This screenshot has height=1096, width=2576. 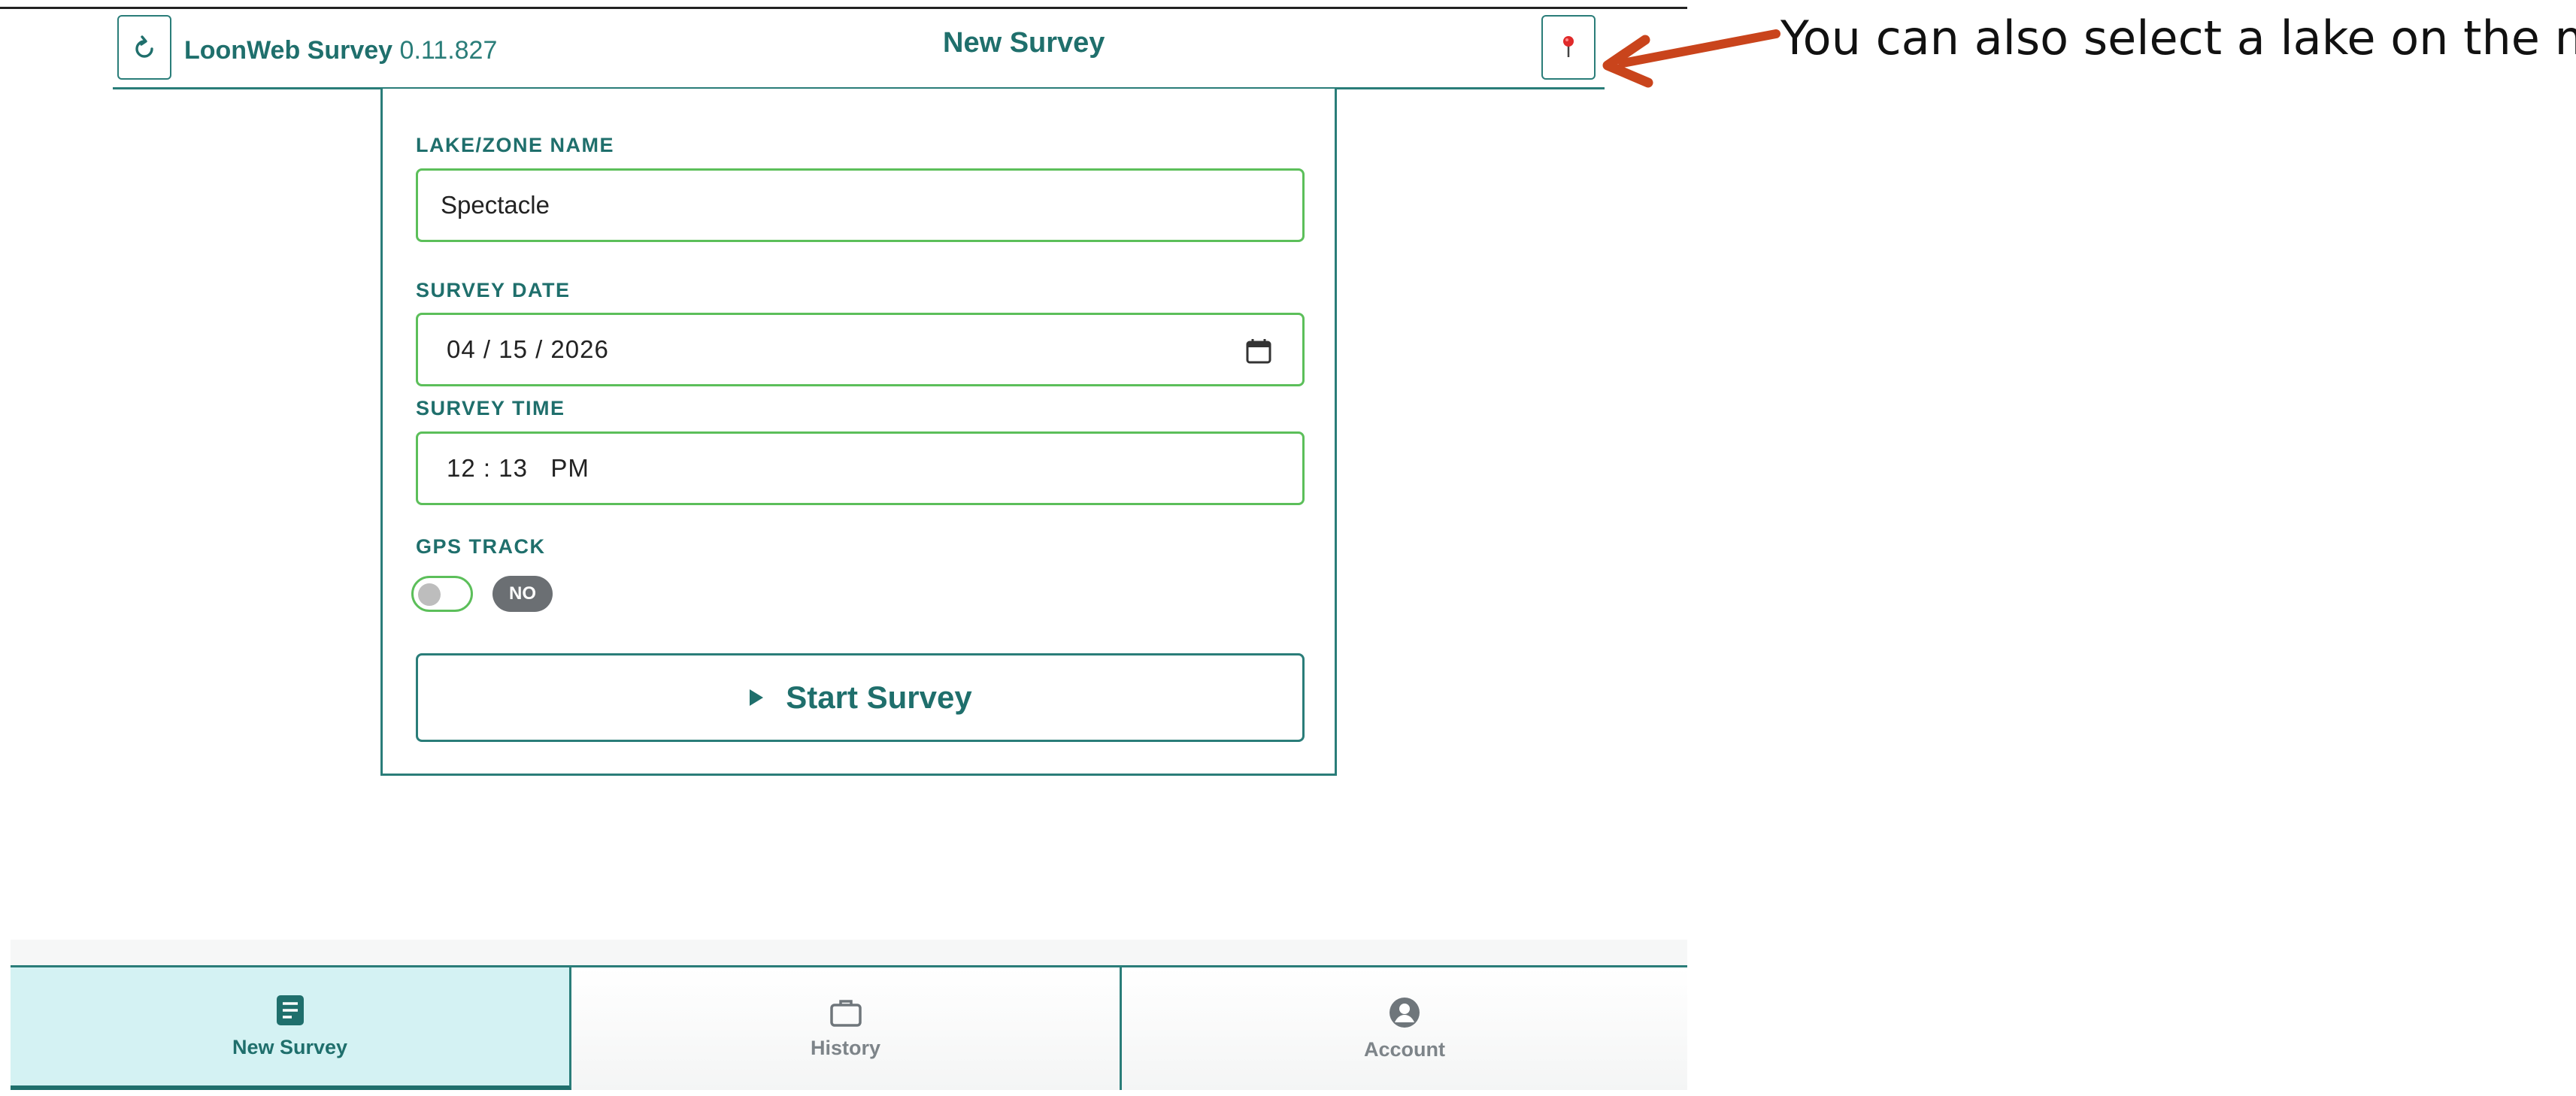 I want to click on tab-account-label: Account, so click(x=1404, y=1049).